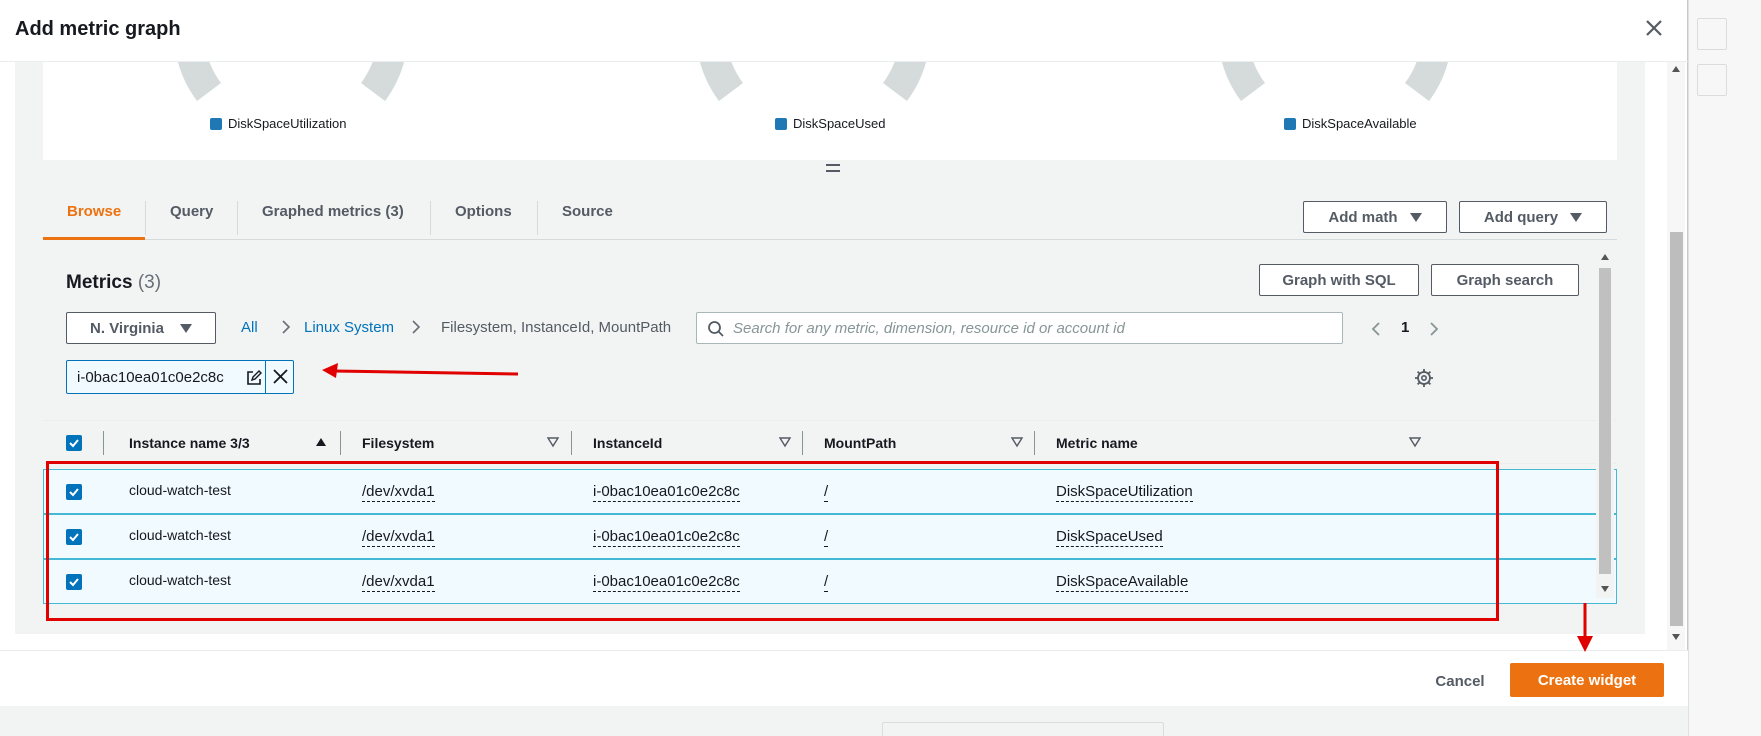 The height and width of the screenshot is (736, 1761). What do you see at coordinates (1097, 443) in the screenshot?
I see `column-header-metric-name: Metric name` at bounding box center [1097, 443].